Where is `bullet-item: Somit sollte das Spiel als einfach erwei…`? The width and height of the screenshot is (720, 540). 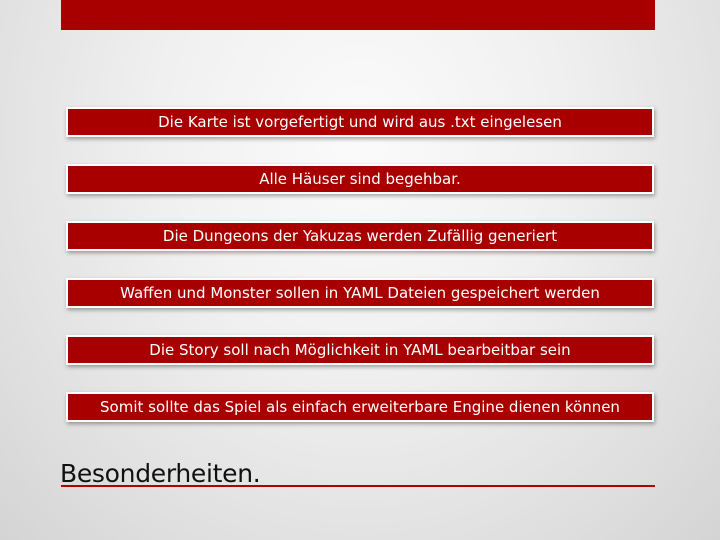 bullet-item: Somit sollte das Spiel als einfach erwei… is located at coordinates (360, 407).